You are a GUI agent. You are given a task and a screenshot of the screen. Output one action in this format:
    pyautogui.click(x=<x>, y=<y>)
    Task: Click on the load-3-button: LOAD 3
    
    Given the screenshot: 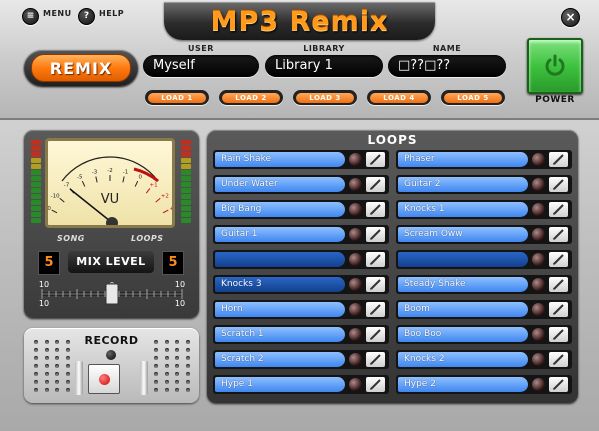 What is the action you would take?
    pyautogui.click(x=325, y=97)
    